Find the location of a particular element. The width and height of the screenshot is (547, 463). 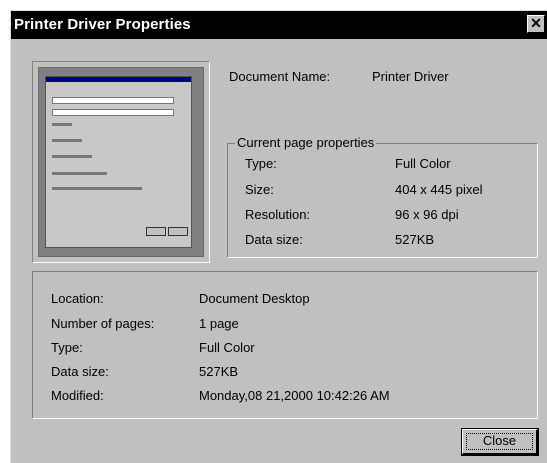

page-data-size-value: 527KB is located at coordinates (415, 239).